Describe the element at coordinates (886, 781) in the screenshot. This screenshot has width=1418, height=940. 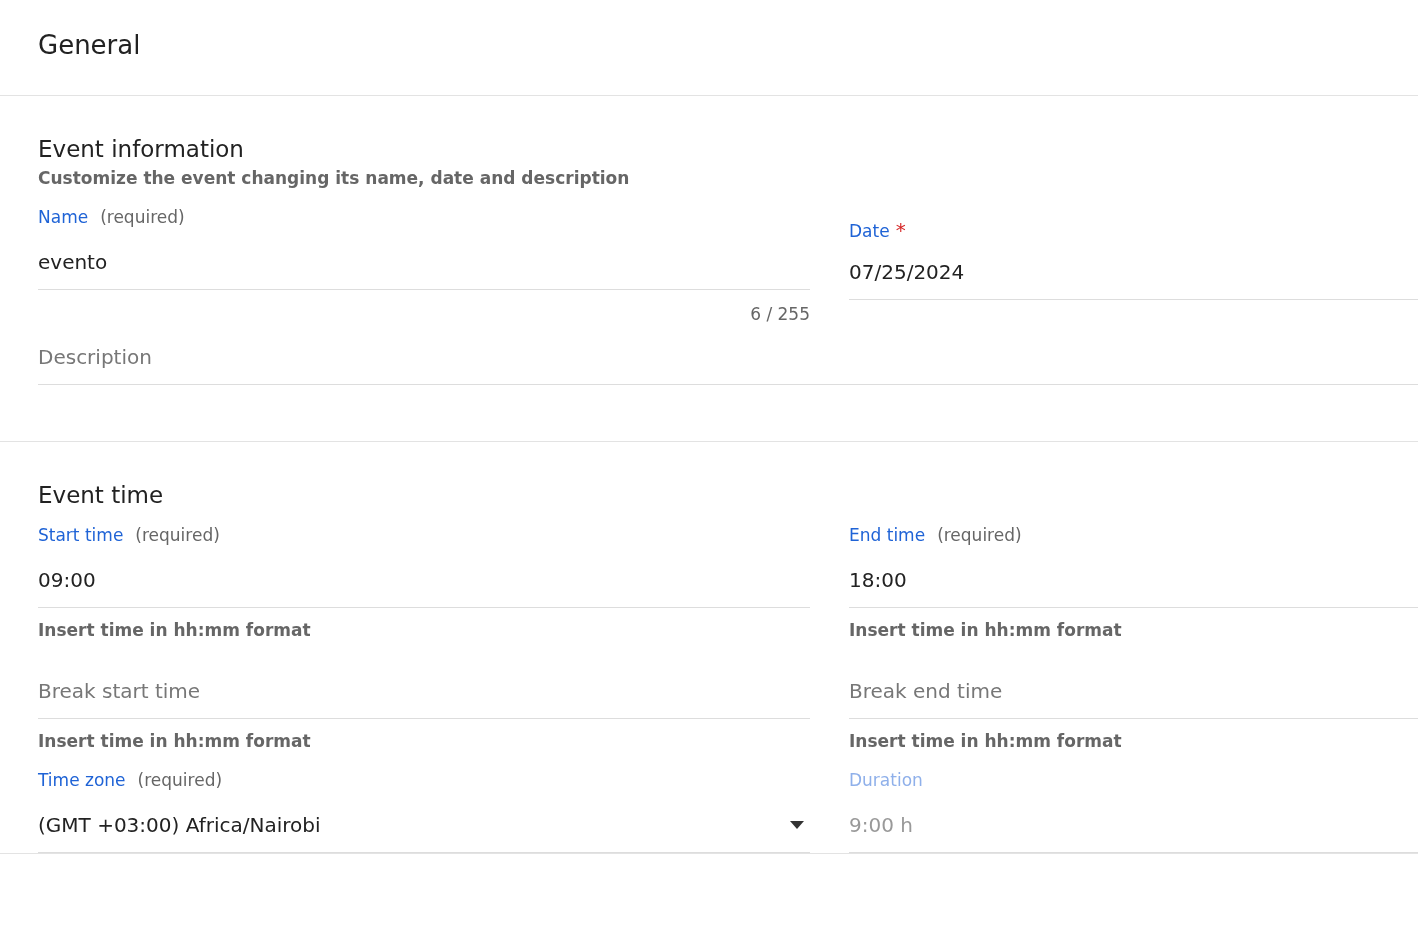
I see `field-label: Duration` at that location.